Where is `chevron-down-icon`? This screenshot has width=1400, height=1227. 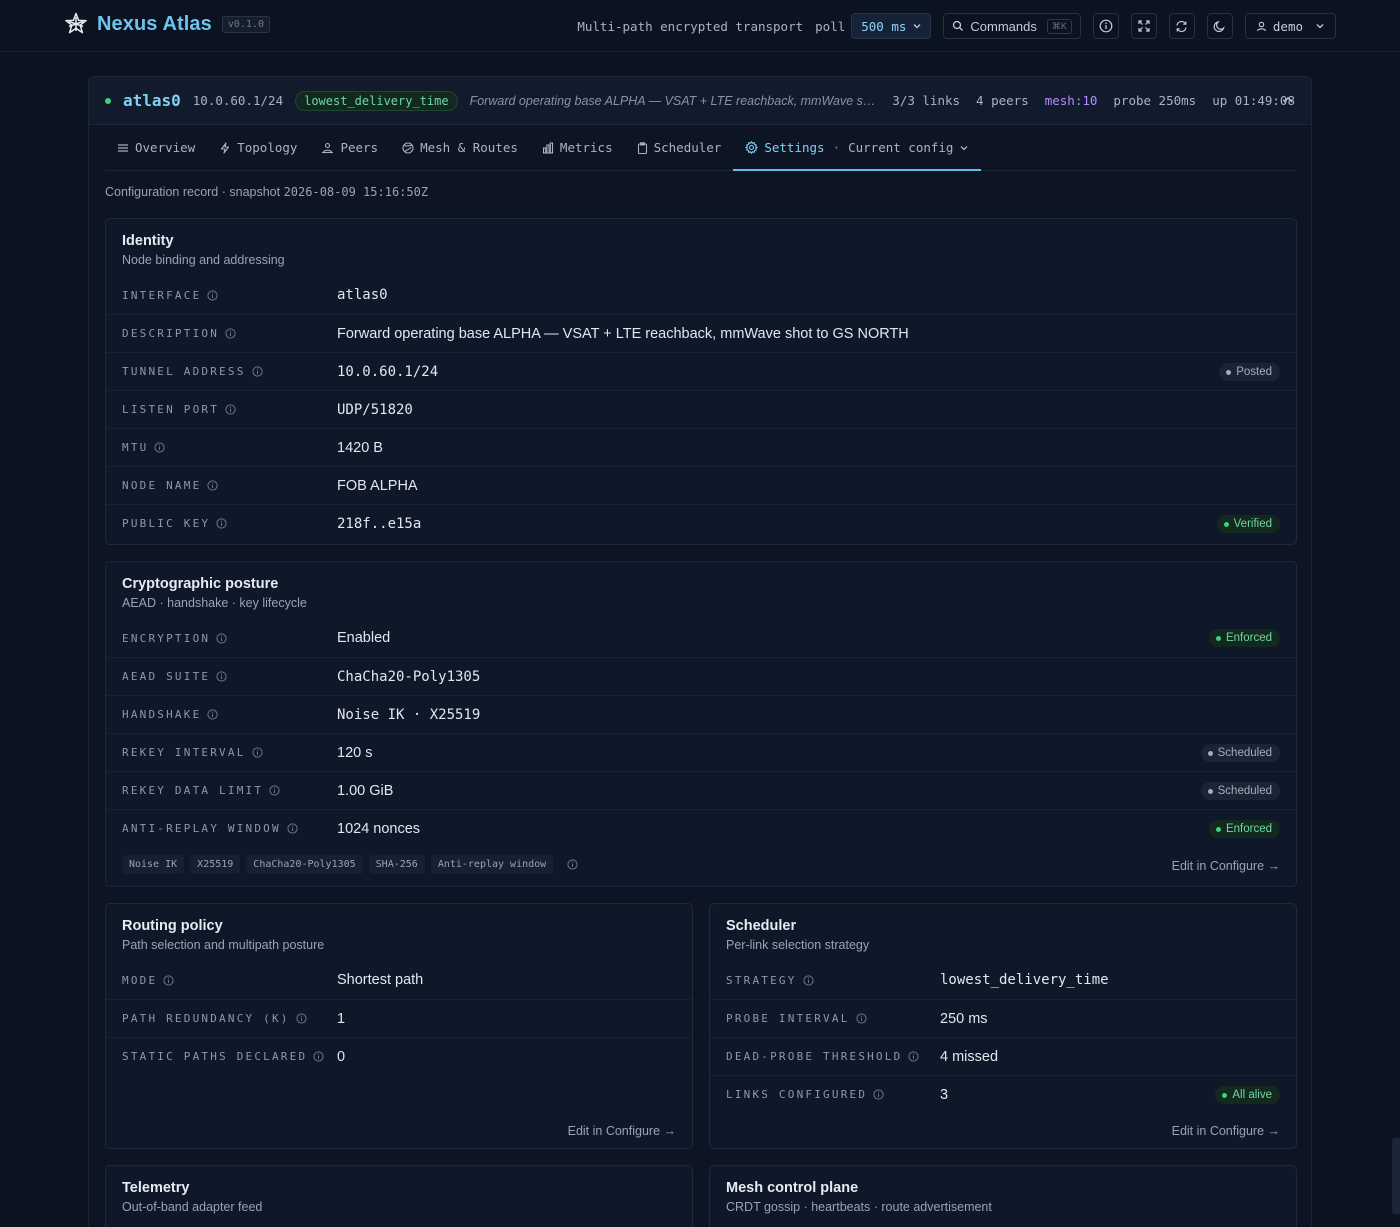 chevron-down-icon is located at coordinates (1320, 26).